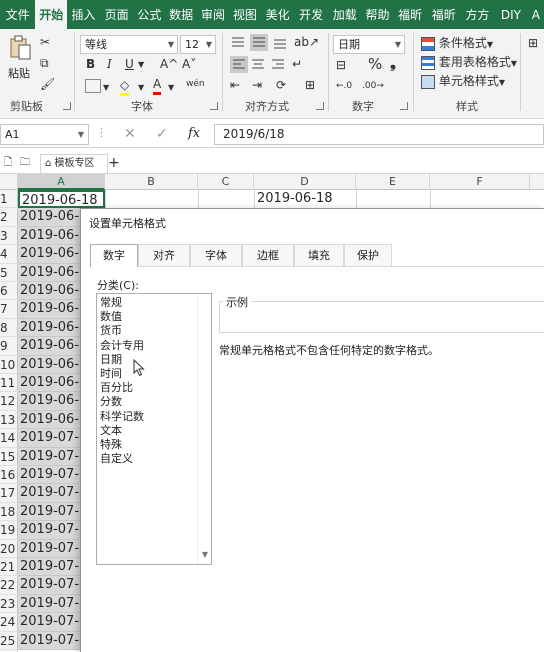 The width and height of the screenshot is (544, 652). I want to click on row-header: 16, so click(9, 475).